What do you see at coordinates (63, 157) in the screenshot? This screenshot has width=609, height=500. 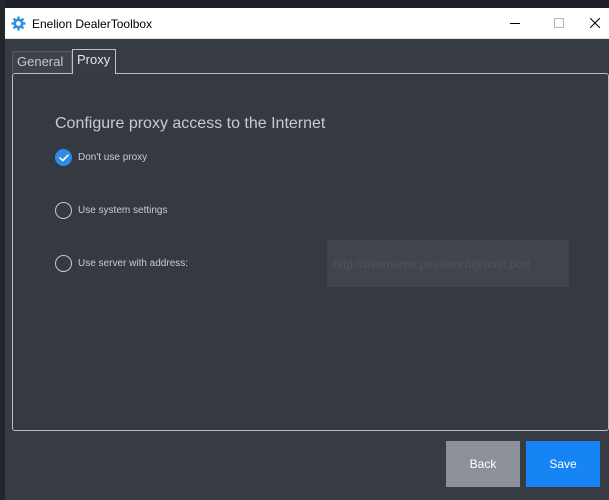 I see `radio-checked-icon` at bounding box center [63, 157].